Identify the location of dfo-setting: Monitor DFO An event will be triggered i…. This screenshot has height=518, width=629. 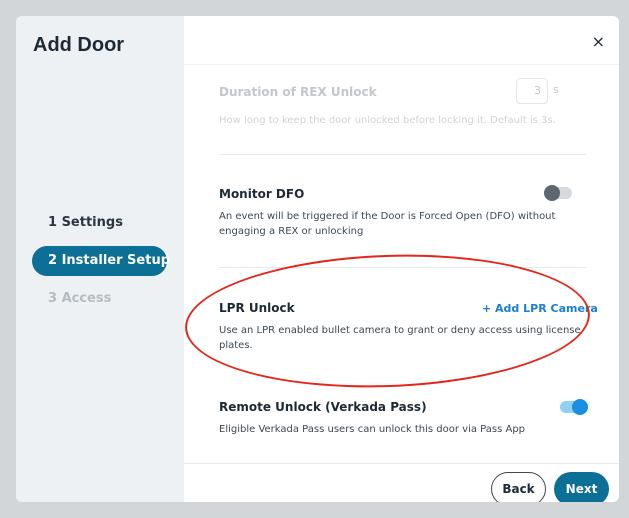
(404, 213).